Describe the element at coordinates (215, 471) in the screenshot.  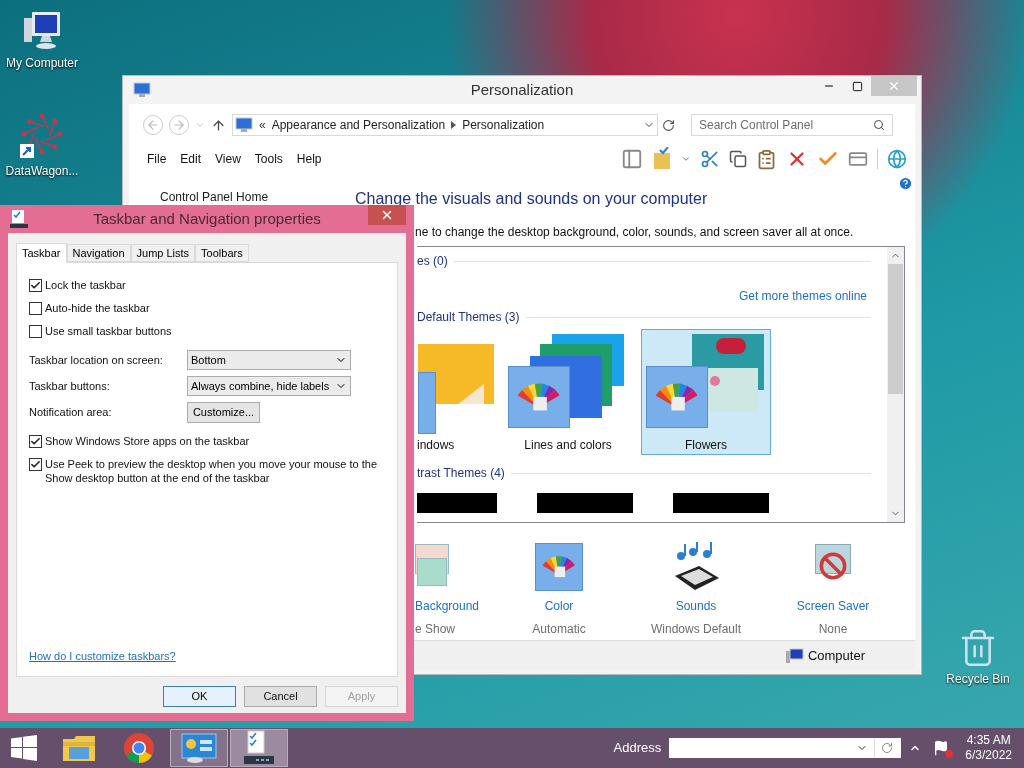
I see `checkbox-label: Use Peek to preview the desktop when you move your mouse to the Show desktop button at the end of the taskbar` at that location.